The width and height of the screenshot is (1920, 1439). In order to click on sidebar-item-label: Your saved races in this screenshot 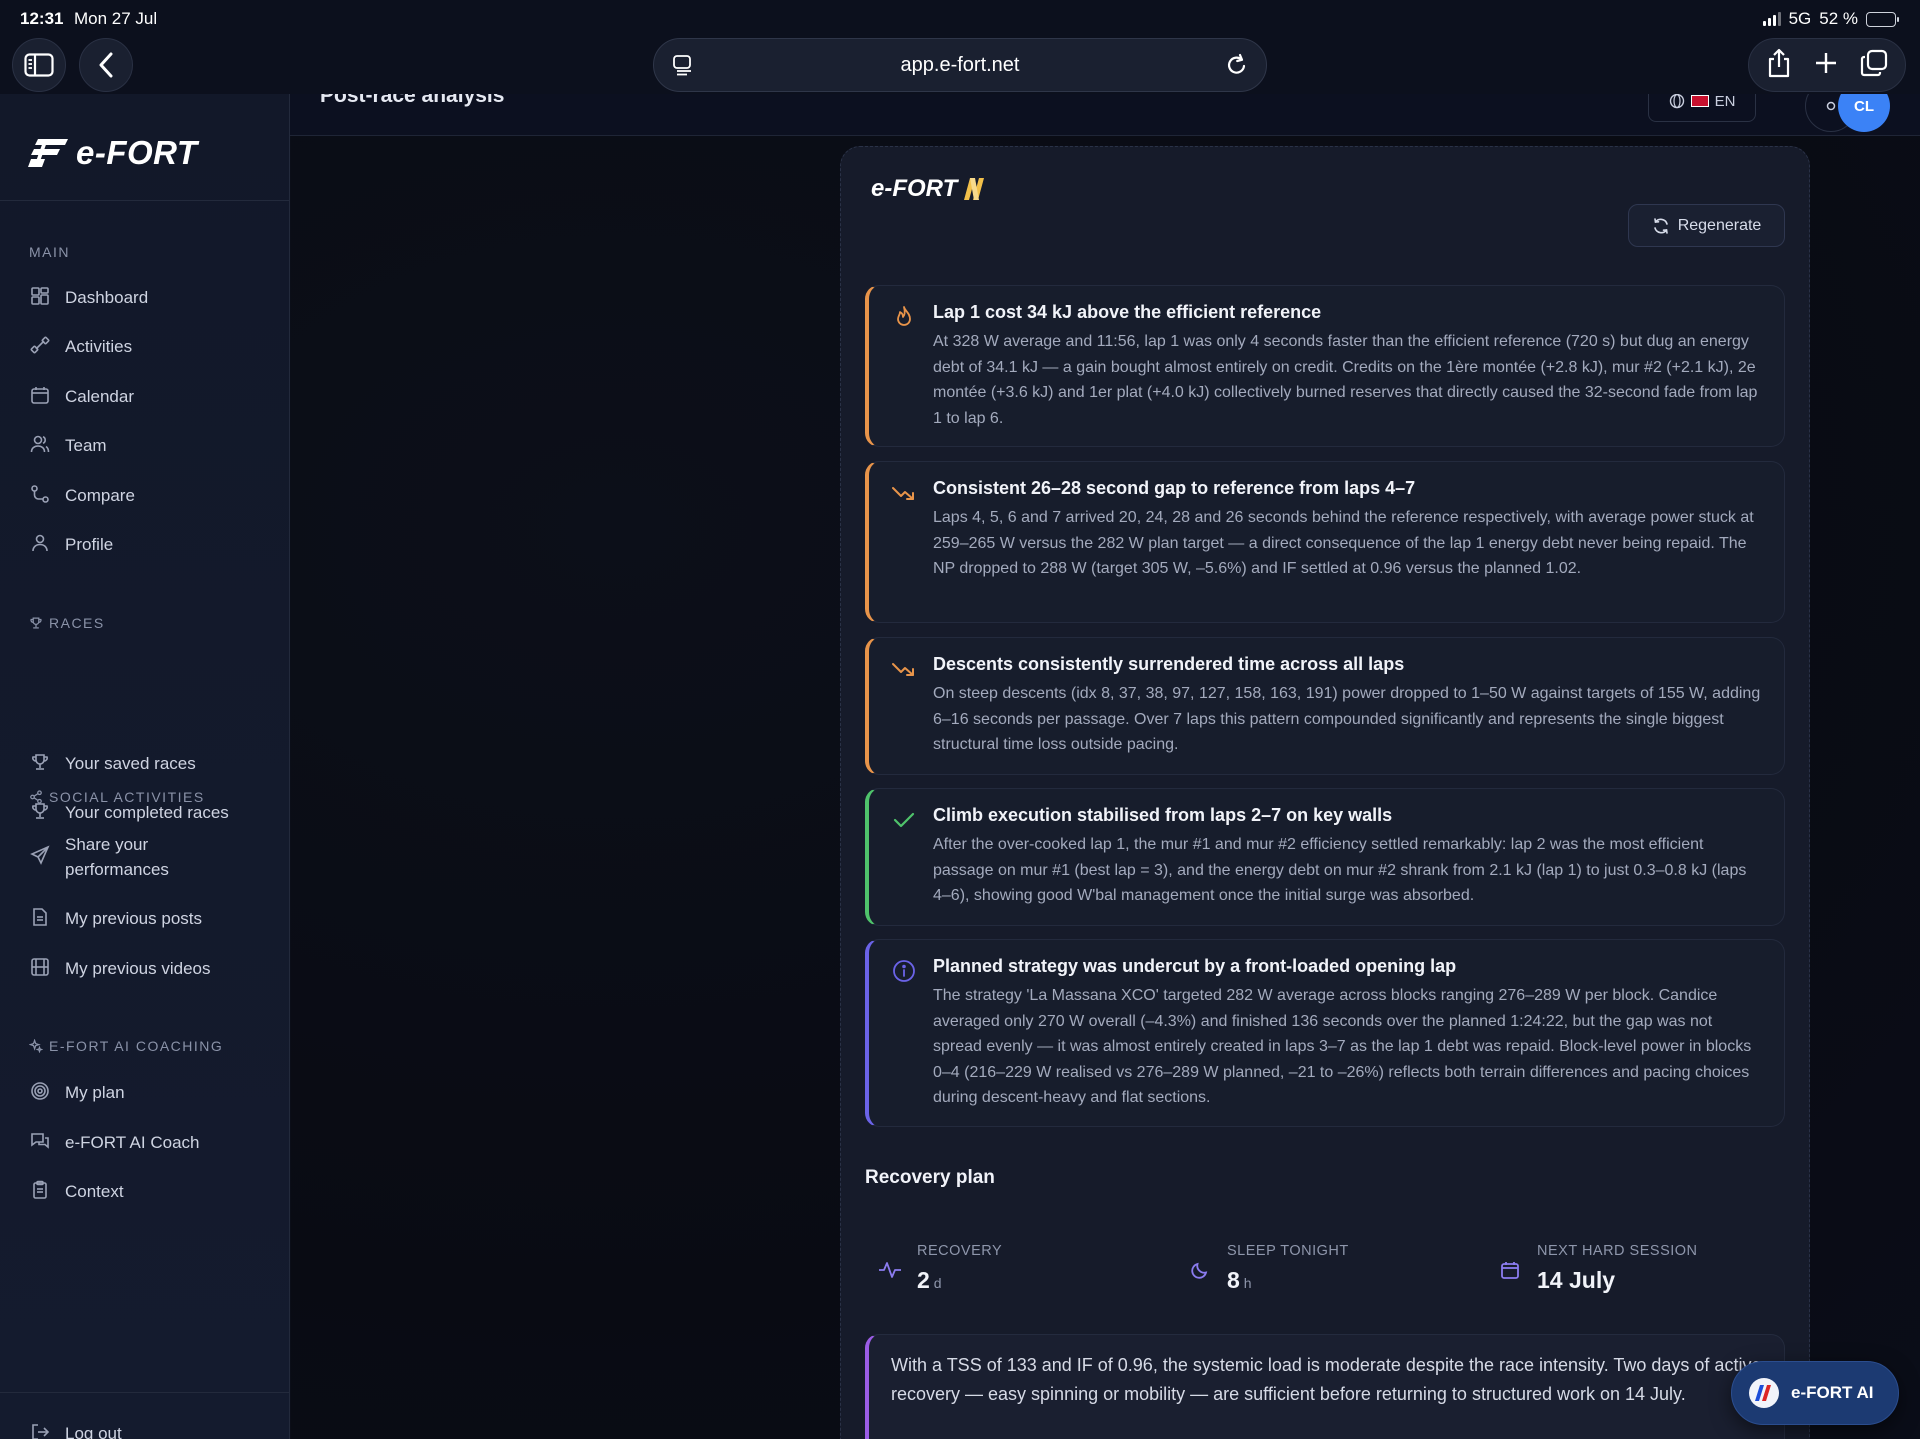, I will do `click(130, 763)`.